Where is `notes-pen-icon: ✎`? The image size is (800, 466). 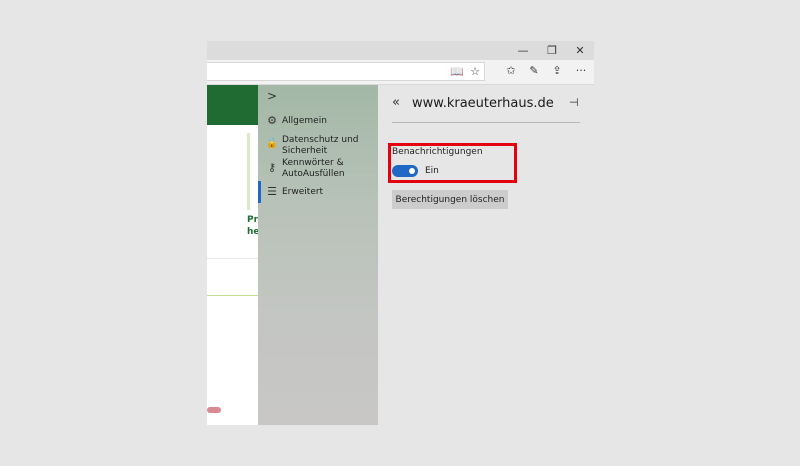
notes-pen-icon: ✎ is located at coordinates (534, 71).